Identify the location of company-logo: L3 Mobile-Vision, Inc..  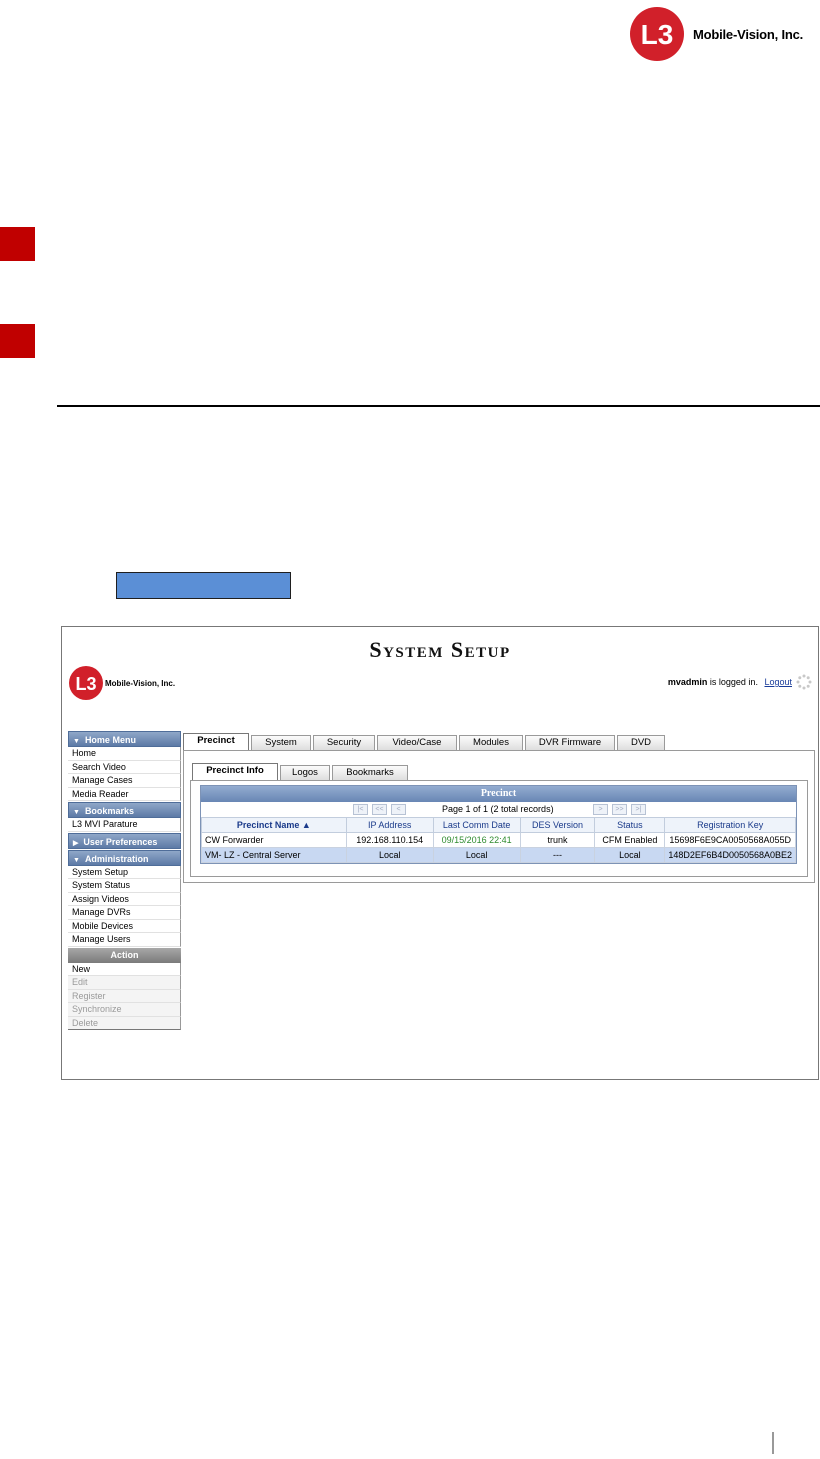
(722, 34).